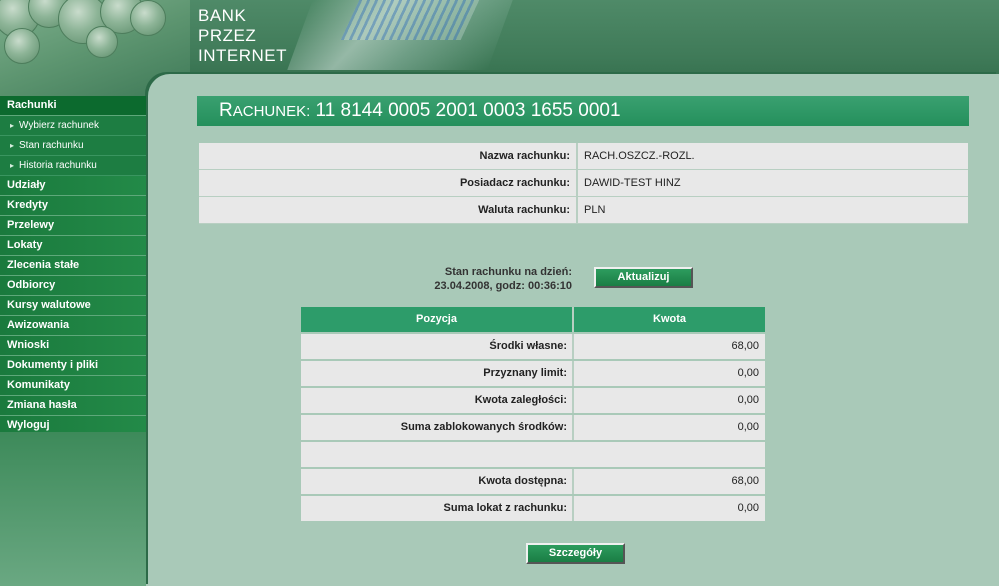 The height and width of the screenshot is (586, 999). I want to click on row-label: Kwota dostępna:, so click(437, 481).